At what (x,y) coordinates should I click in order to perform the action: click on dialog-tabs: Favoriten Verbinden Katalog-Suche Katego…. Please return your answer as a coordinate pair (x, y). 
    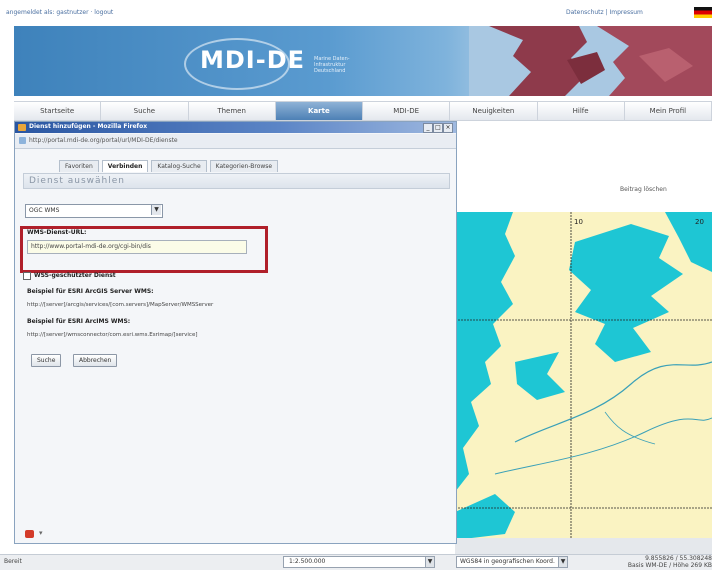
    Looking at the image, I should click on (169, 166).